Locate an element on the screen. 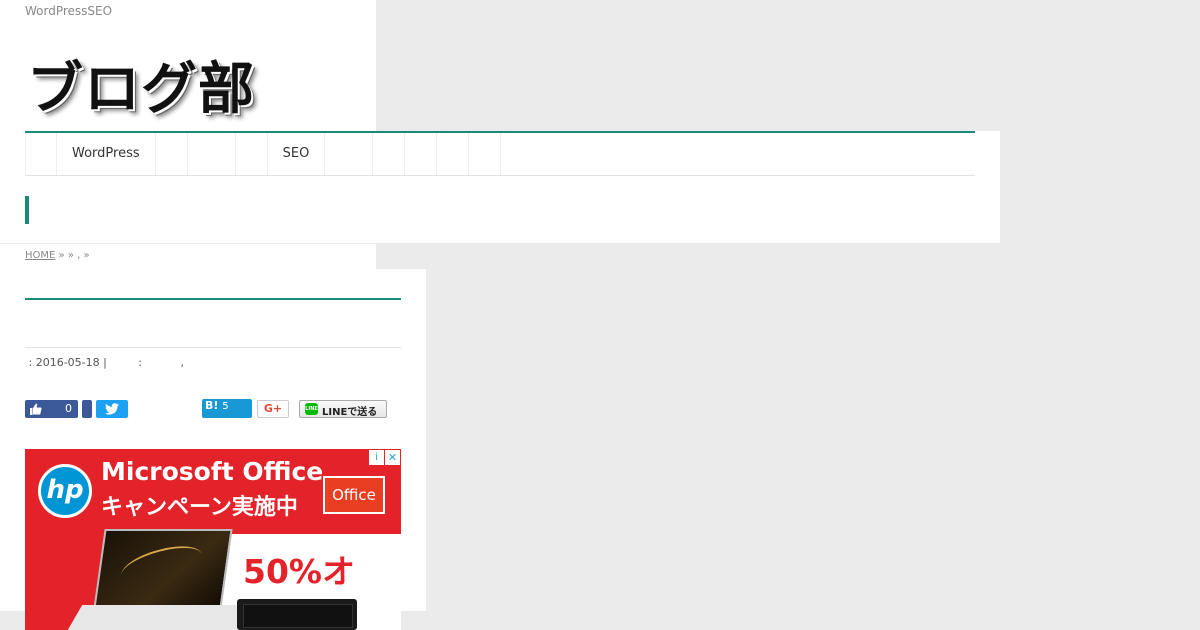 The height and width of the screenshot is (630, 1200). section-heading-accent is located at coordinates (27, 210).